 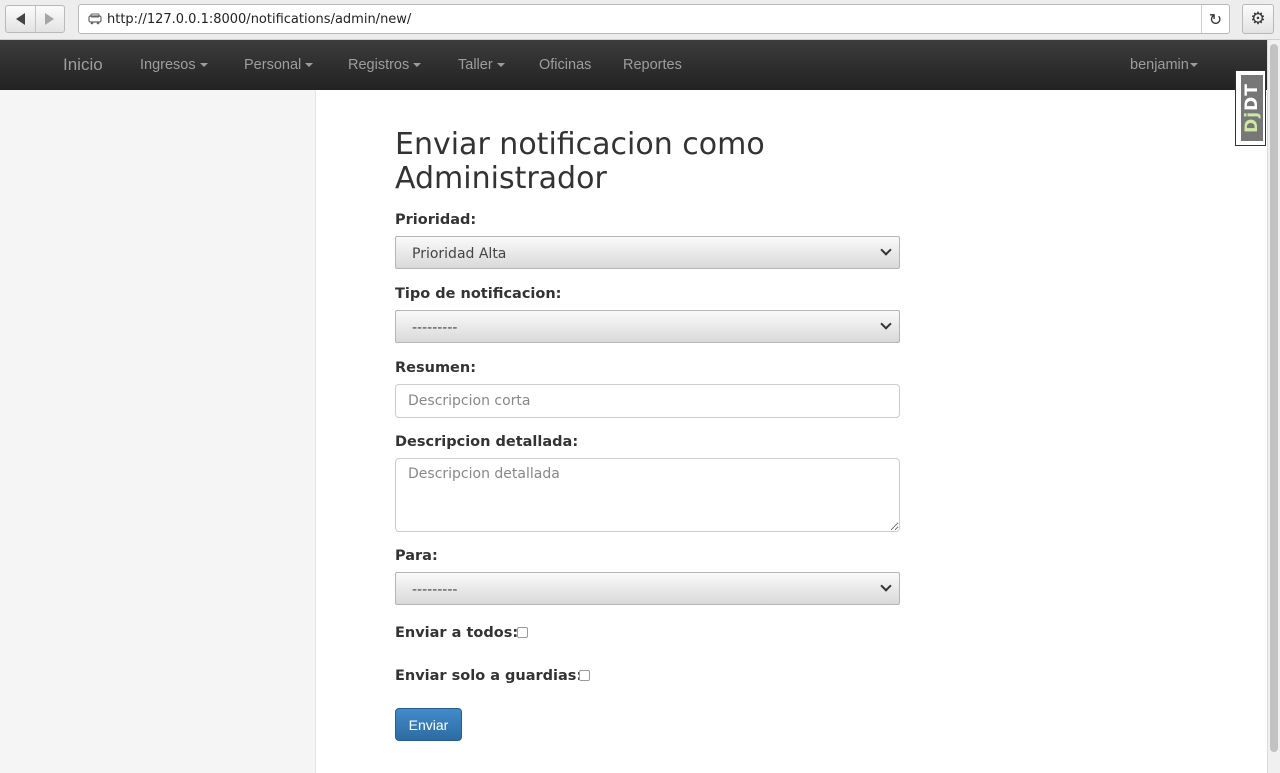 I want to click on nav-personal-label: Personal, so click(x=273, y=65).